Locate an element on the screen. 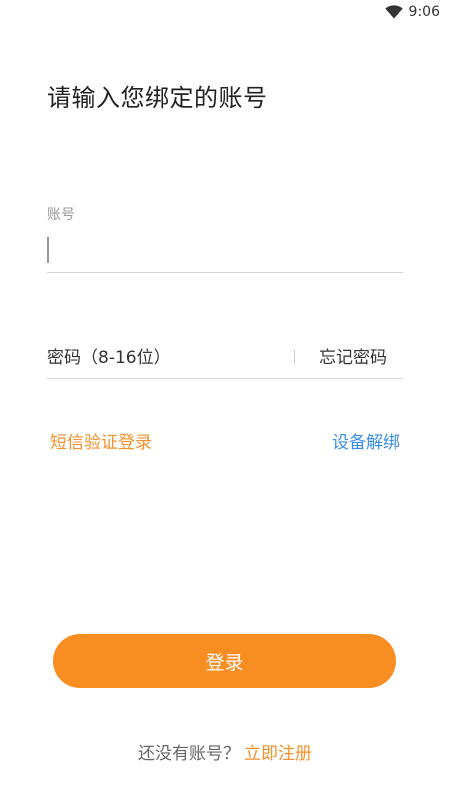  sms-login-link: 短信验证登录 is located at coordinates (101, 440).